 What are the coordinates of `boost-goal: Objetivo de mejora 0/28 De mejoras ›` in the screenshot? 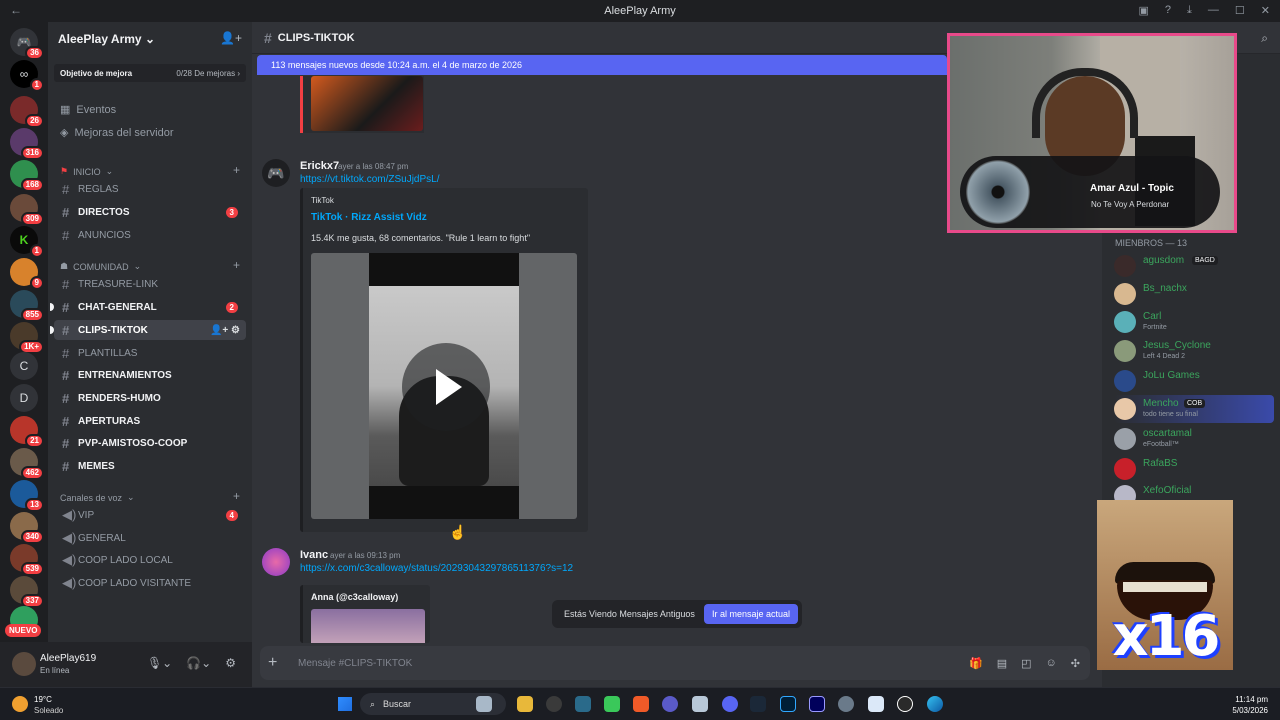 It's located at (150, 73).